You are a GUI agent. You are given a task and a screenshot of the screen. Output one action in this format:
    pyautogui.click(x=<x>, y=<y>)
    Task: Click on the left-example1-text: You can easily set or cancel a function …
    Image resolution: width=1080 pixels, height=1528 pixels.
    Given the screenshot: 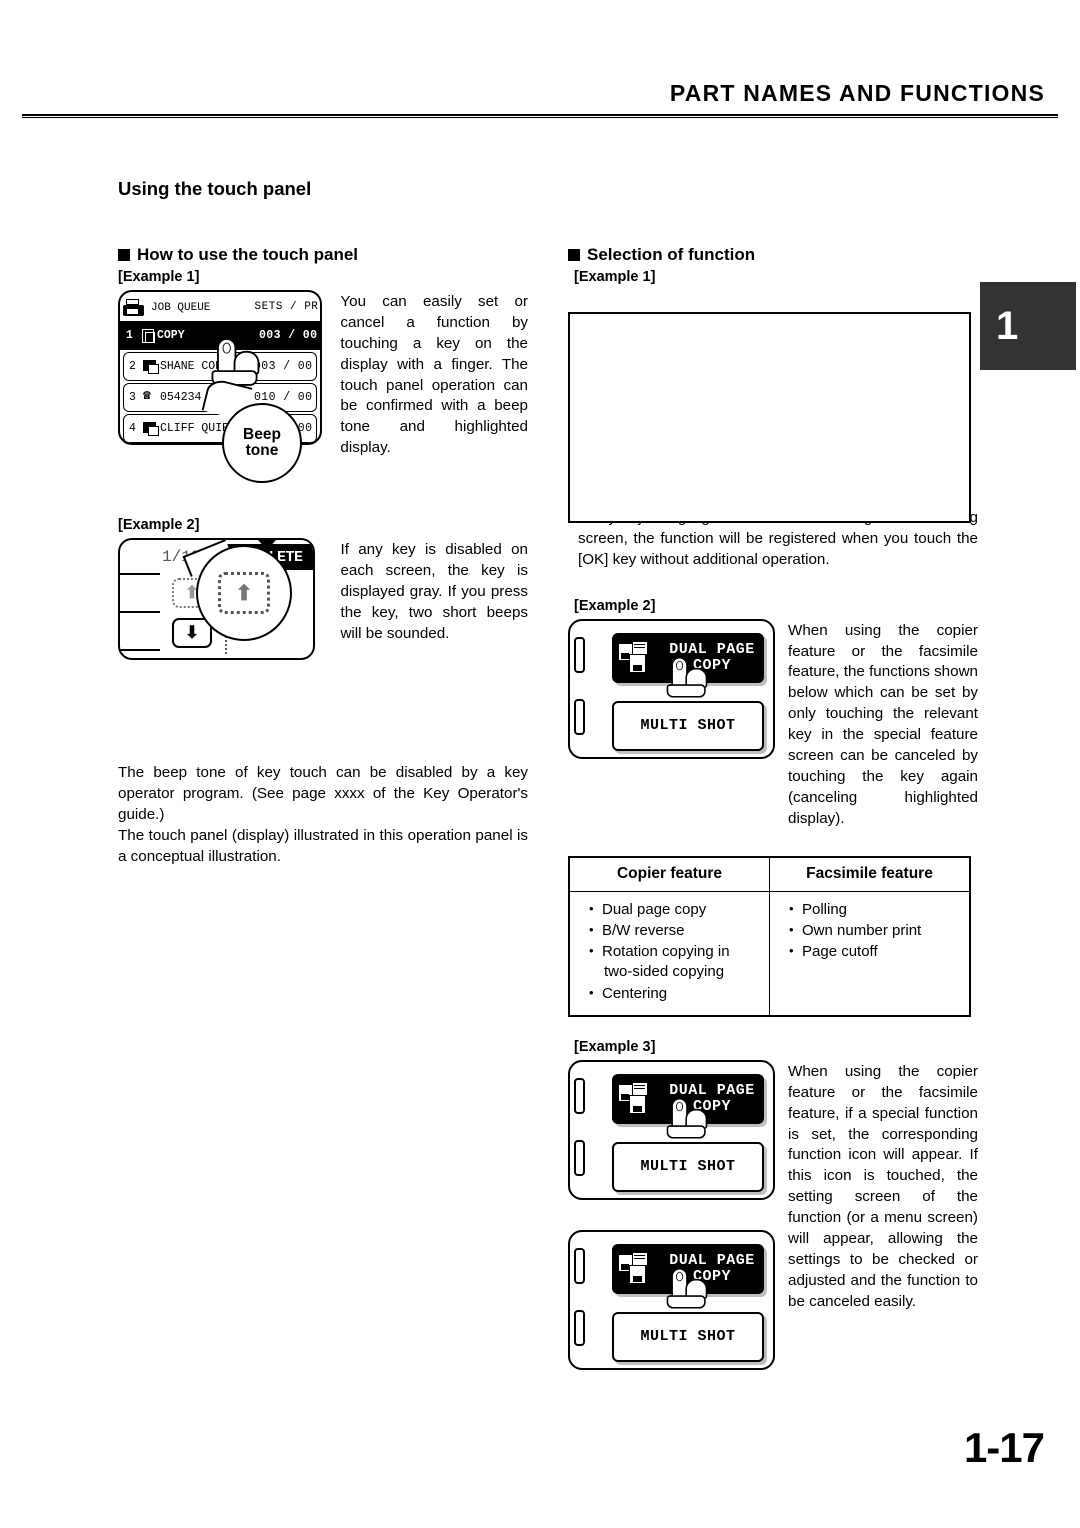 What is the action you would take?
    pyautogui.click(x=434, y=375)
    